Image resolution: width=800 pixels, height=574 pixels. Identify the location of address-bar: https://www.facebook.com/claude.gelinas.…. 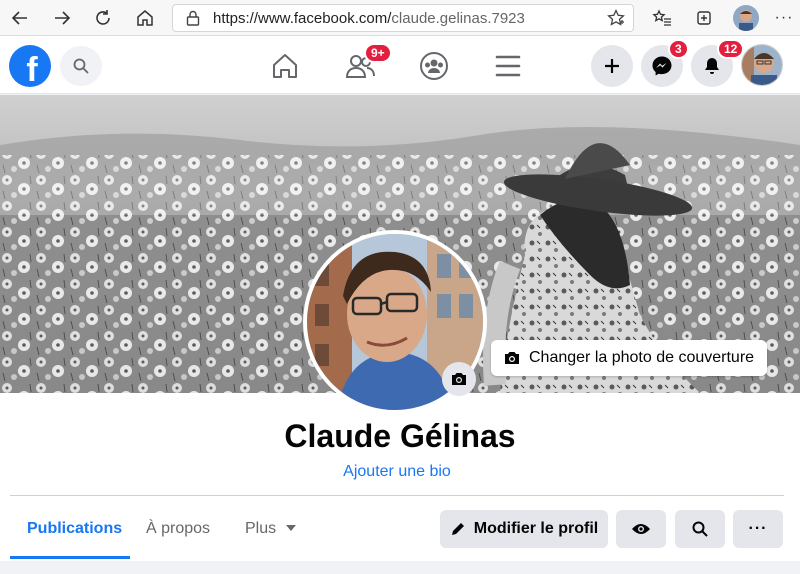
(403, 18).